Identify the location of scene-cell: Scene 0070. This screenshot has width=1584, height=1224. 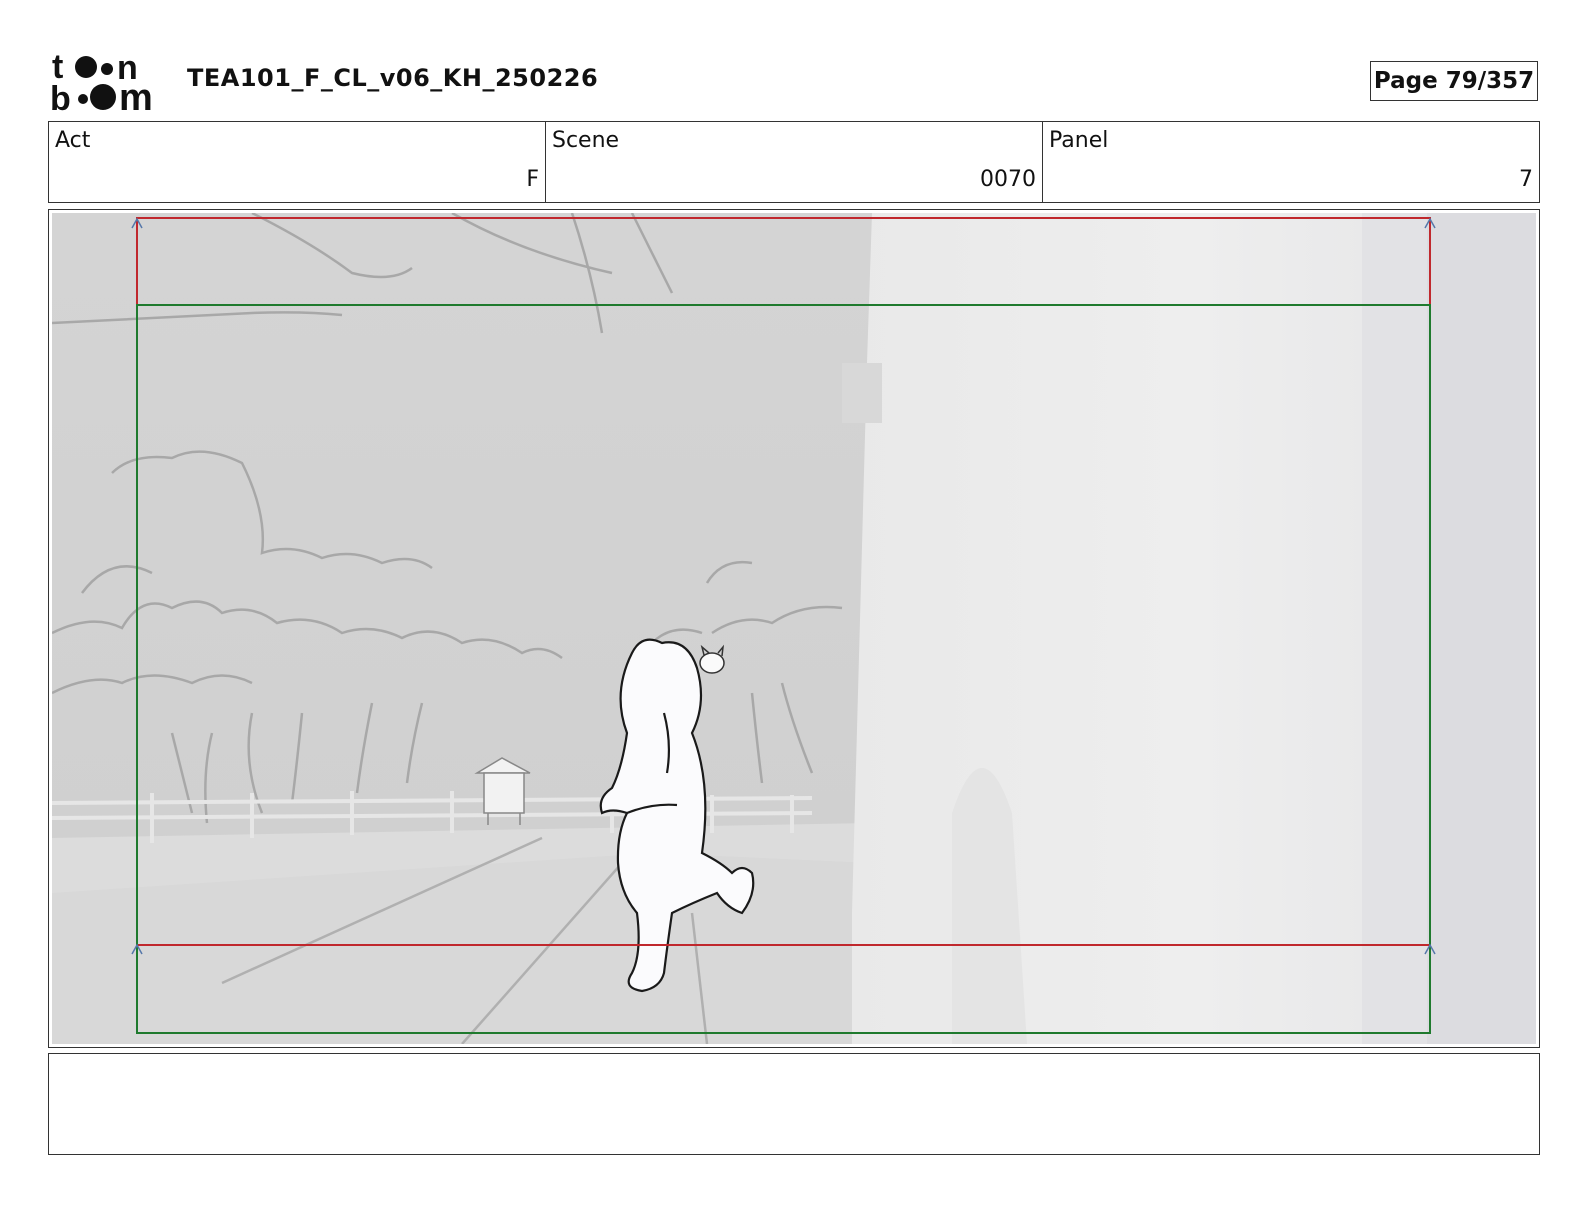
(794, 162).